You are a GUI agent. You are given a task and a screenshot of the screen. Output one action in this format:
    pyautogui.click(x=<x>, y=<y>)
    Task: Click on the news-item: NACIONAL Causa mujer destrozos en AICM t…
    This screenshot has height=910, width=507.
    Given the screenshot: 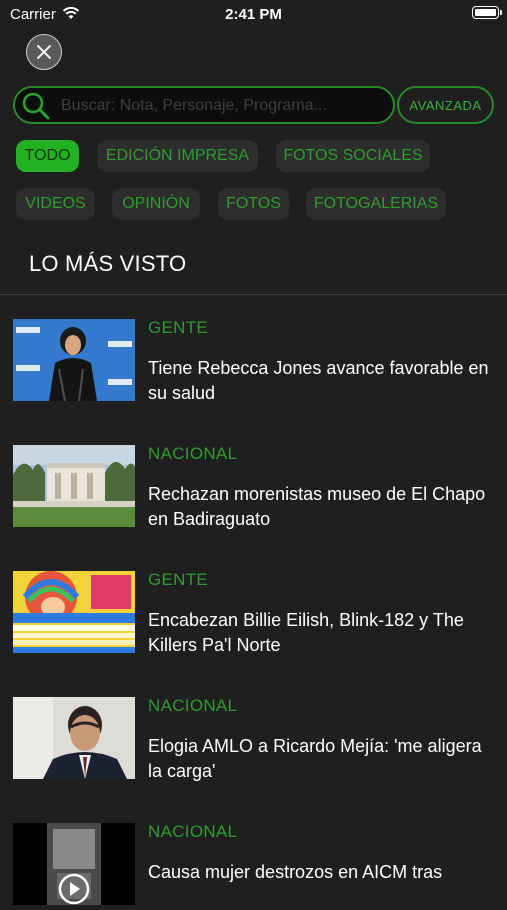 What is the action you would take?
    pyautogui.click(x=253, y=855)
    